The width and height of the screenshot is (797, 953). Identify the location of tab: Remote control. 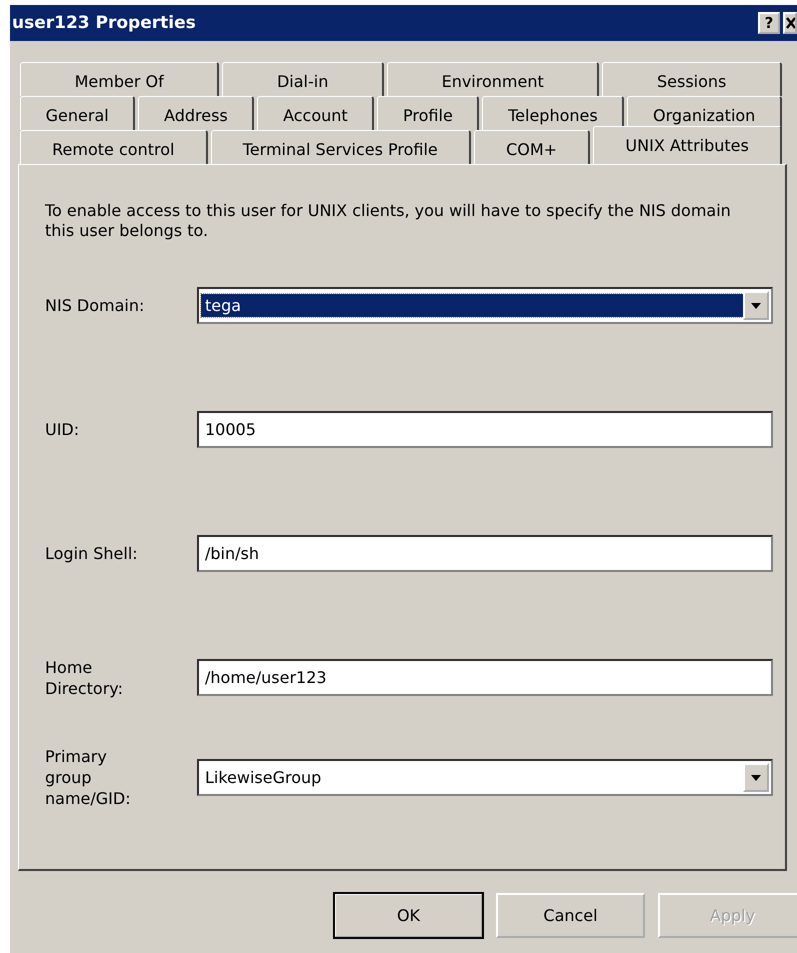
(114, 147).